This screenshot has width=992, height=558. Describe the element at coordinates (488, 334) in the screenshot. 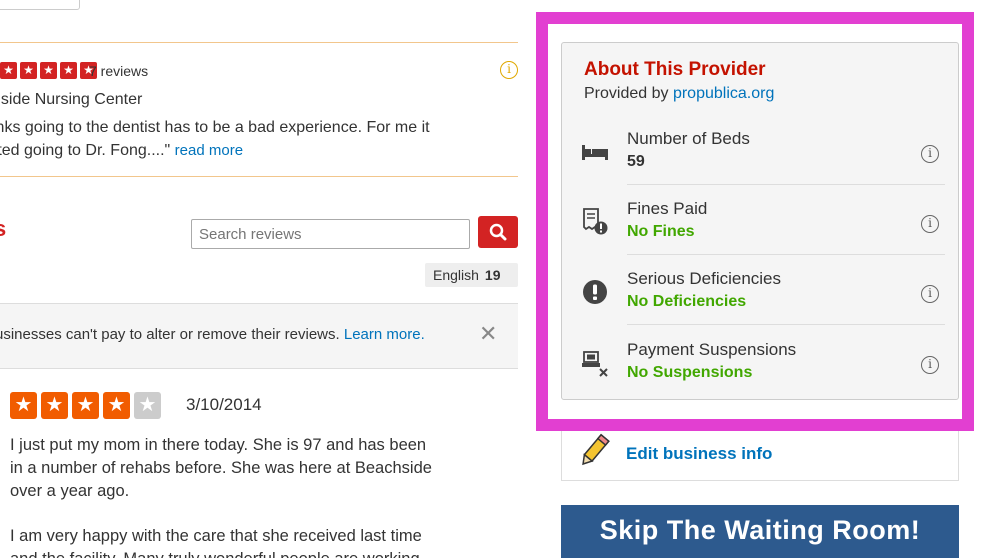

I see `close-icon: ✕` at that location.